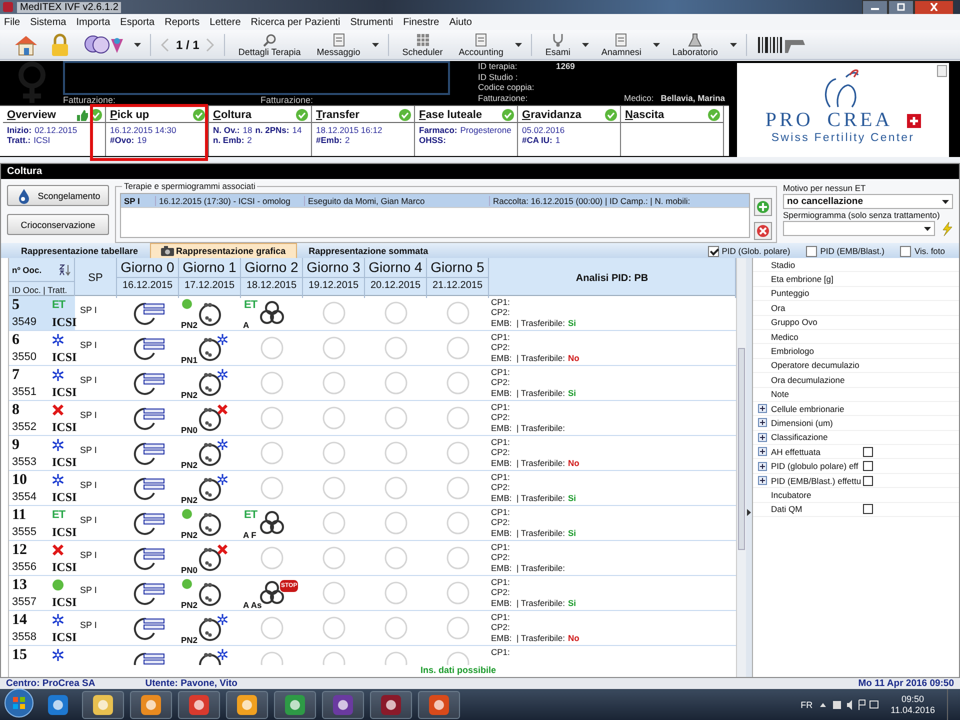 This screenshot has height=720, width=960. I want to click on cryopreservation-button: Crioconservazione, so click(58, 224).